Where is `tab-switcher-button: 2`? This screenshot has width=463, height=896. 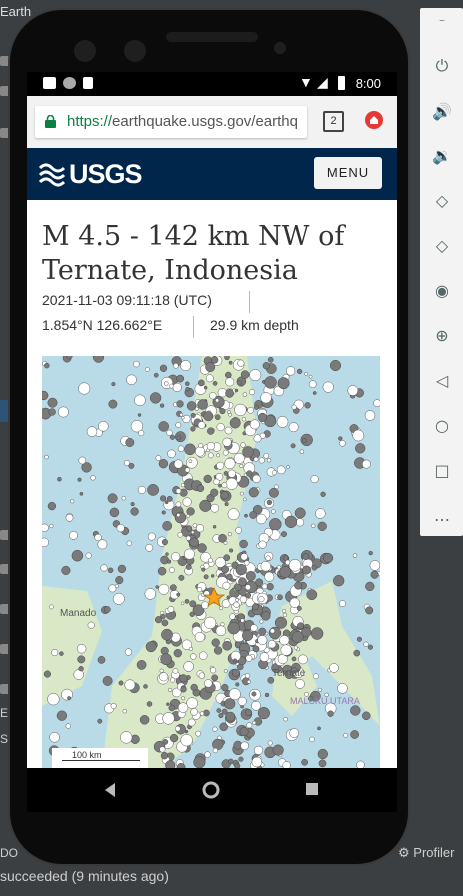 tab-switcher-button: 2 is located at coordinates (333, 121).